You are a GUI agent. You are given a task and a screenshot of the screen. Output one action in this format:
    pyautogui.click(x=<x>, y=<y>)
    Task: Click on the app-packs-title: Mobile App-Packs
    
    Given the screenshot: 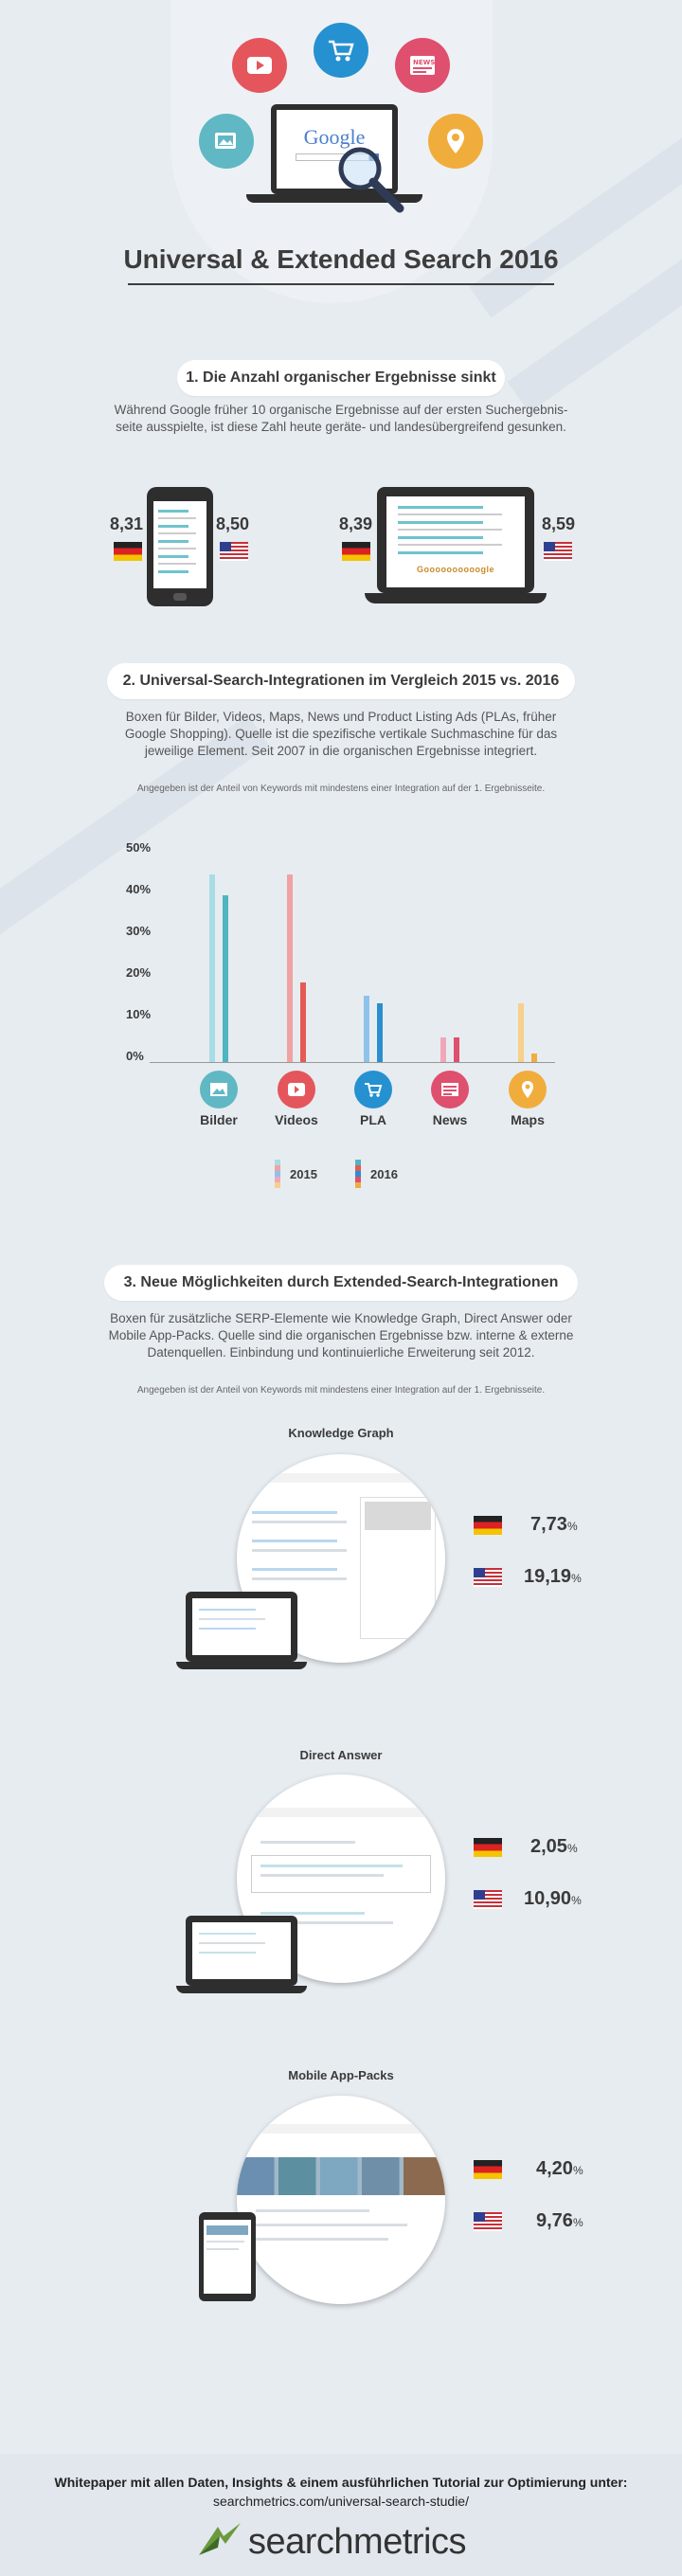 What is the action you would take?
    pyautogui.click(x=341, y=2075)
    